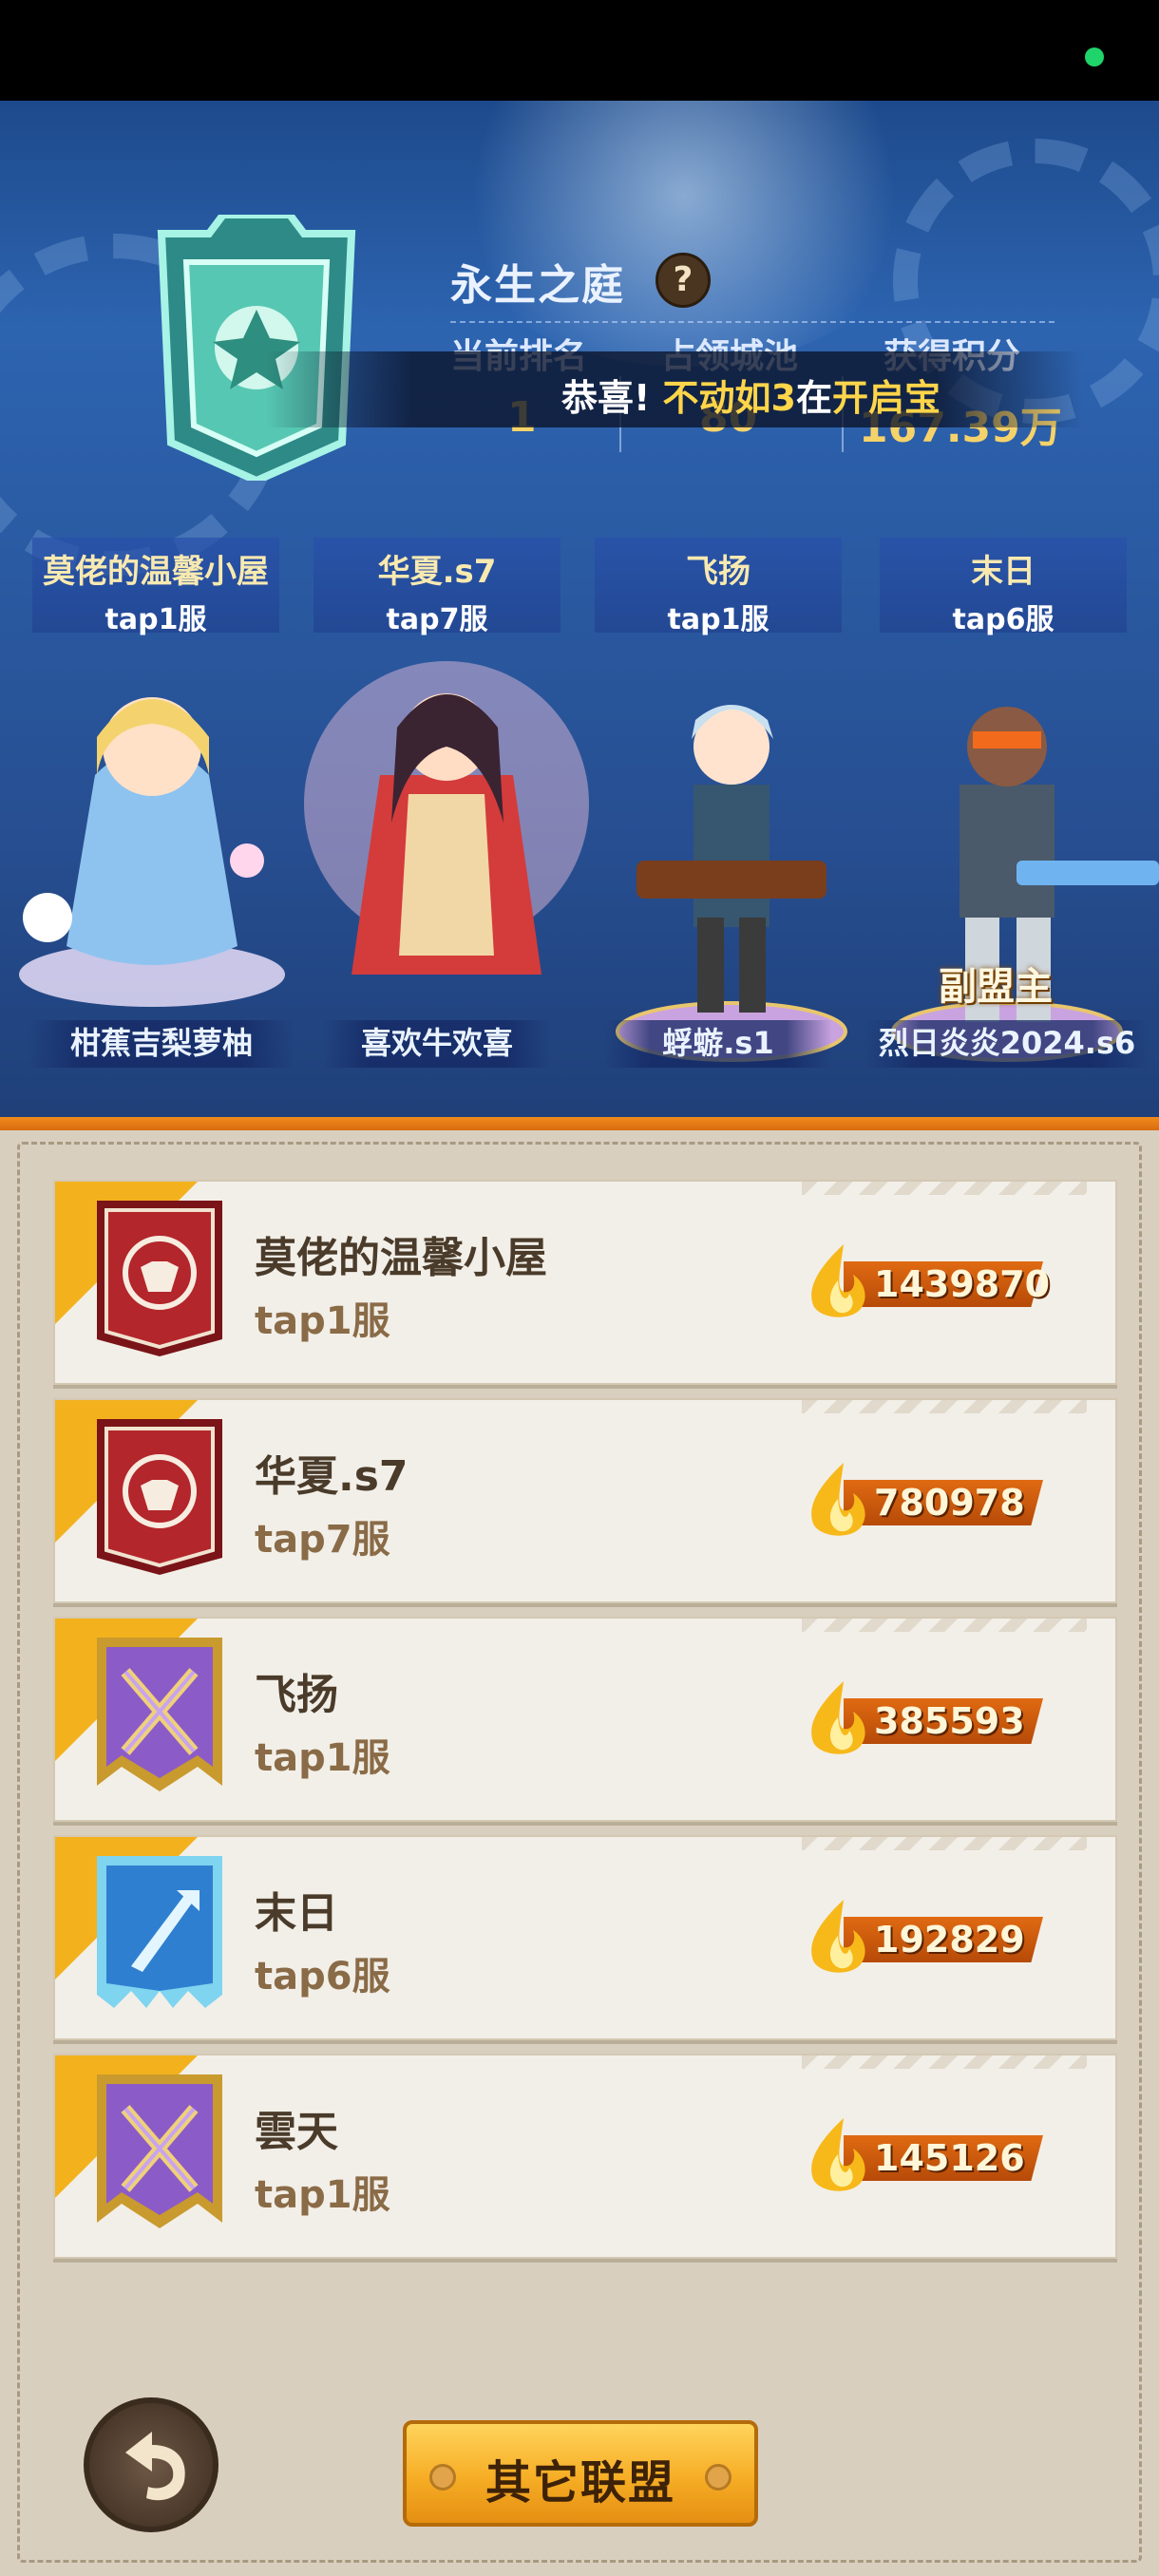 This screenshot has width=1159, height=2576. Describe the element at coordinates (949, 2158) in the screenshot. I see `score-value: 145126` at that location.